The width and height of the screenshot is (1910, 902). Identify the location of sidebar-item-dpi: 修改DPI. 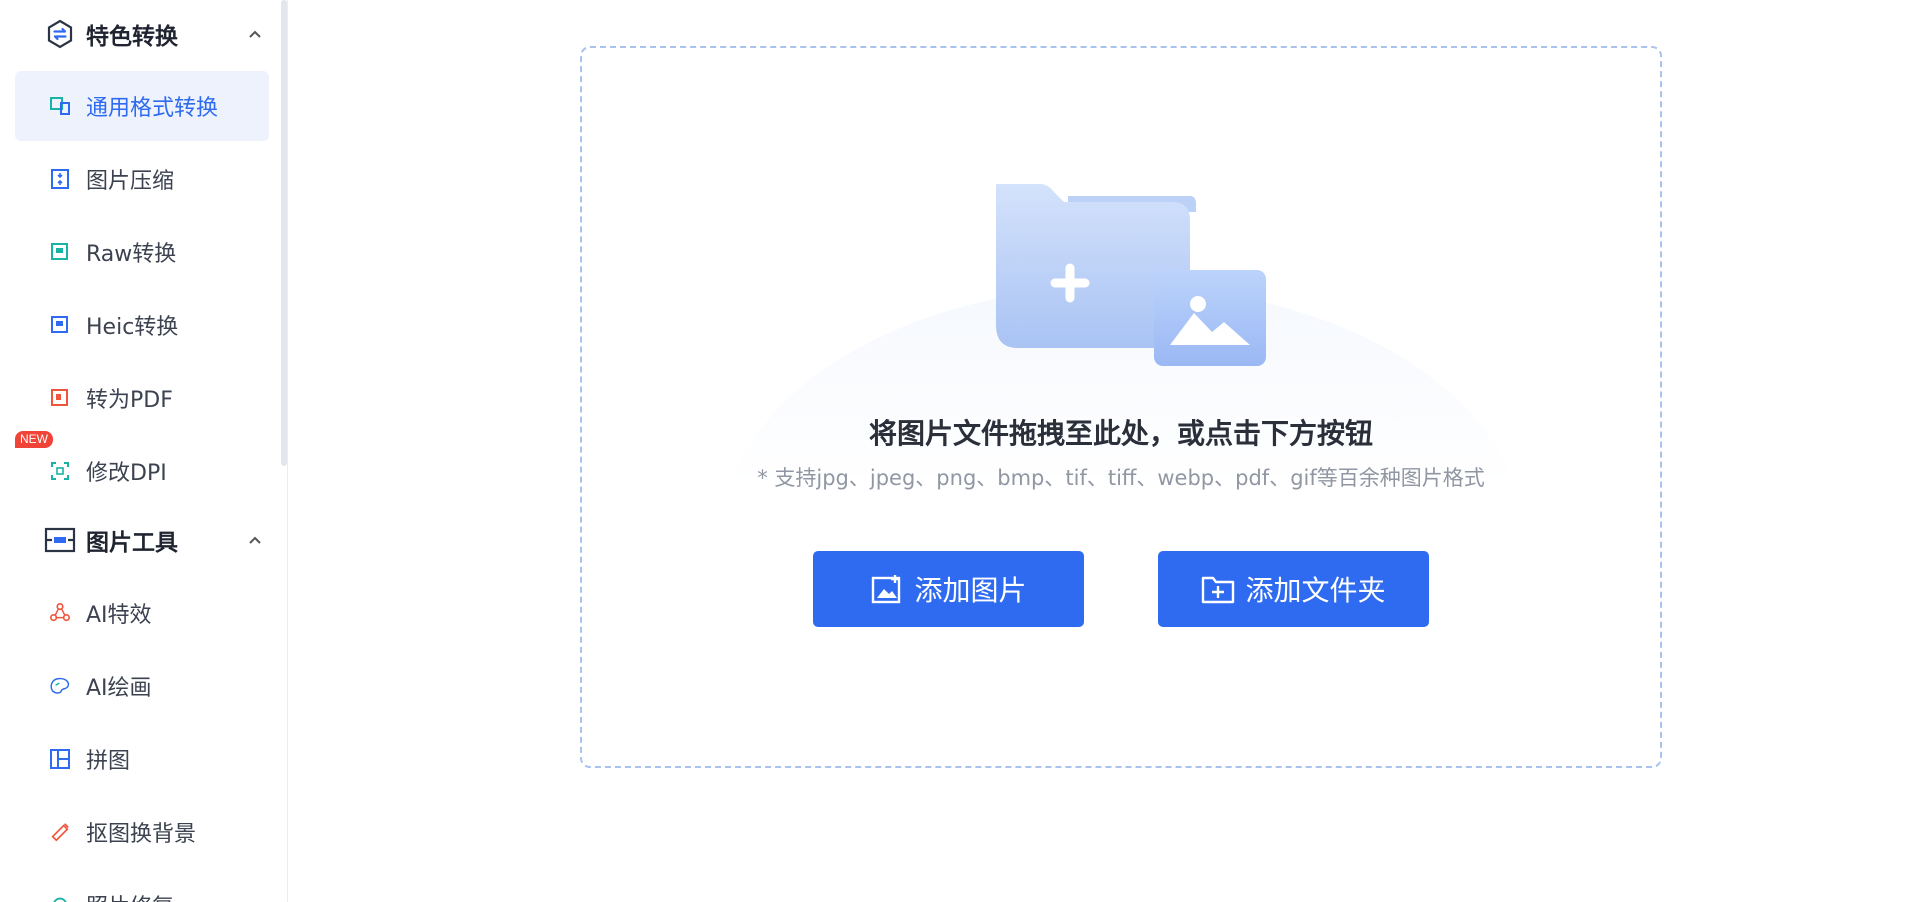
(142, 471).